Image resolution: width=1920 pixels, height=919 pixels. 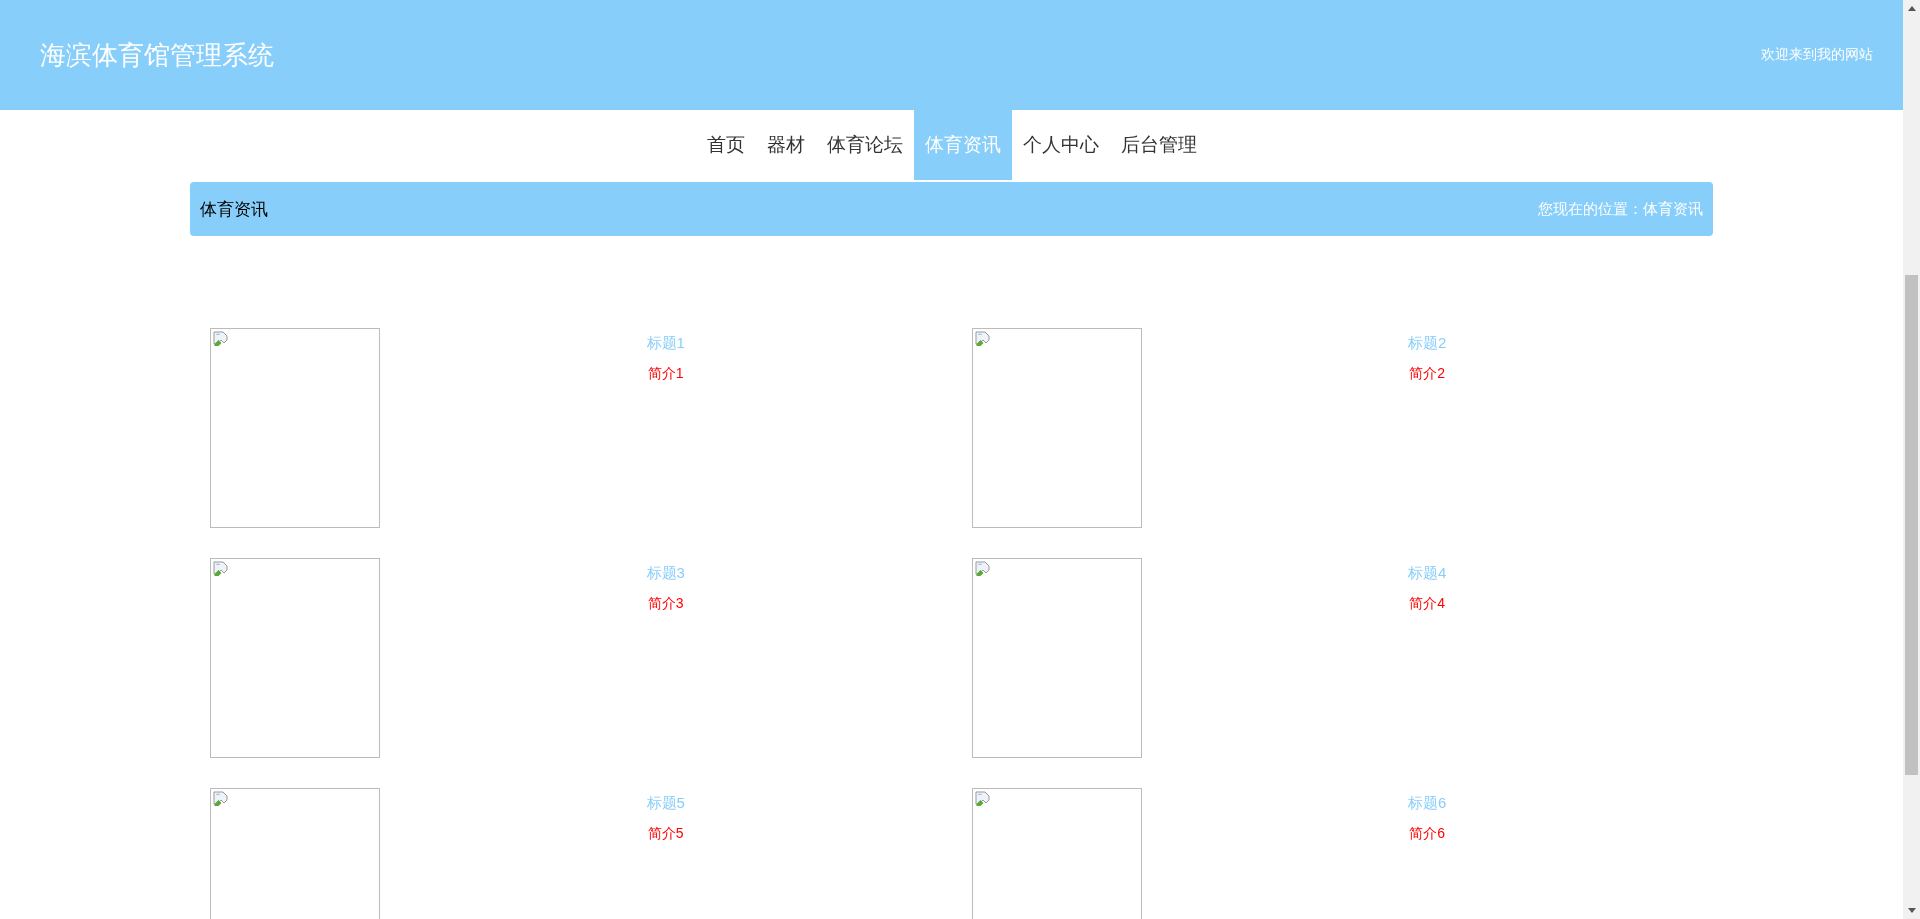 What do you see at coordinates (785, 145) in the screenshot?
I see `nav-tab: 器材` at bounding box center [785, 145].